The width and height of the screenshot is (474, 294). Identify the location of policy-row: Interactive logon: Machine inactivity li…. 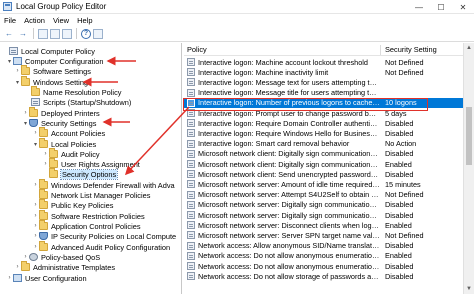
(323, 72).